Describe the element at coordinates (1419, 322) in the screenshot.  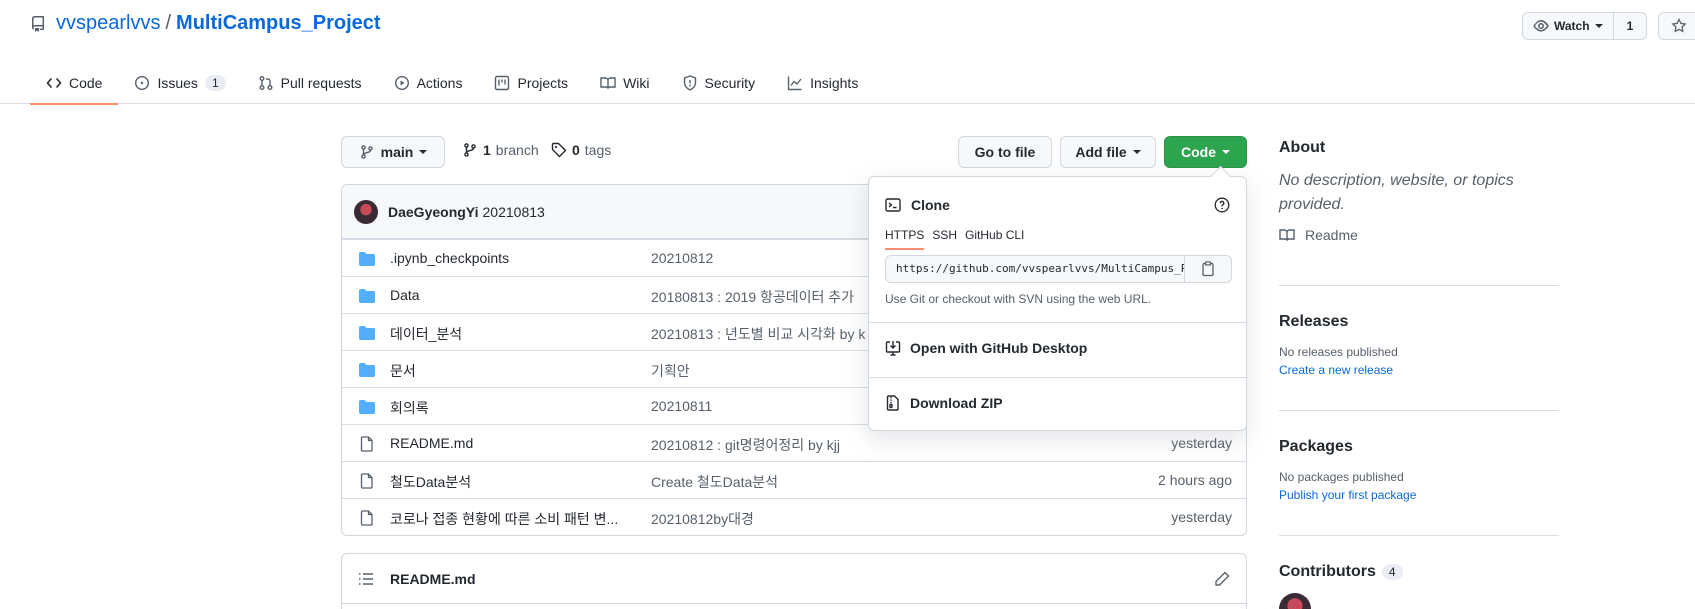
I see `releases-title: Releases` at that location.